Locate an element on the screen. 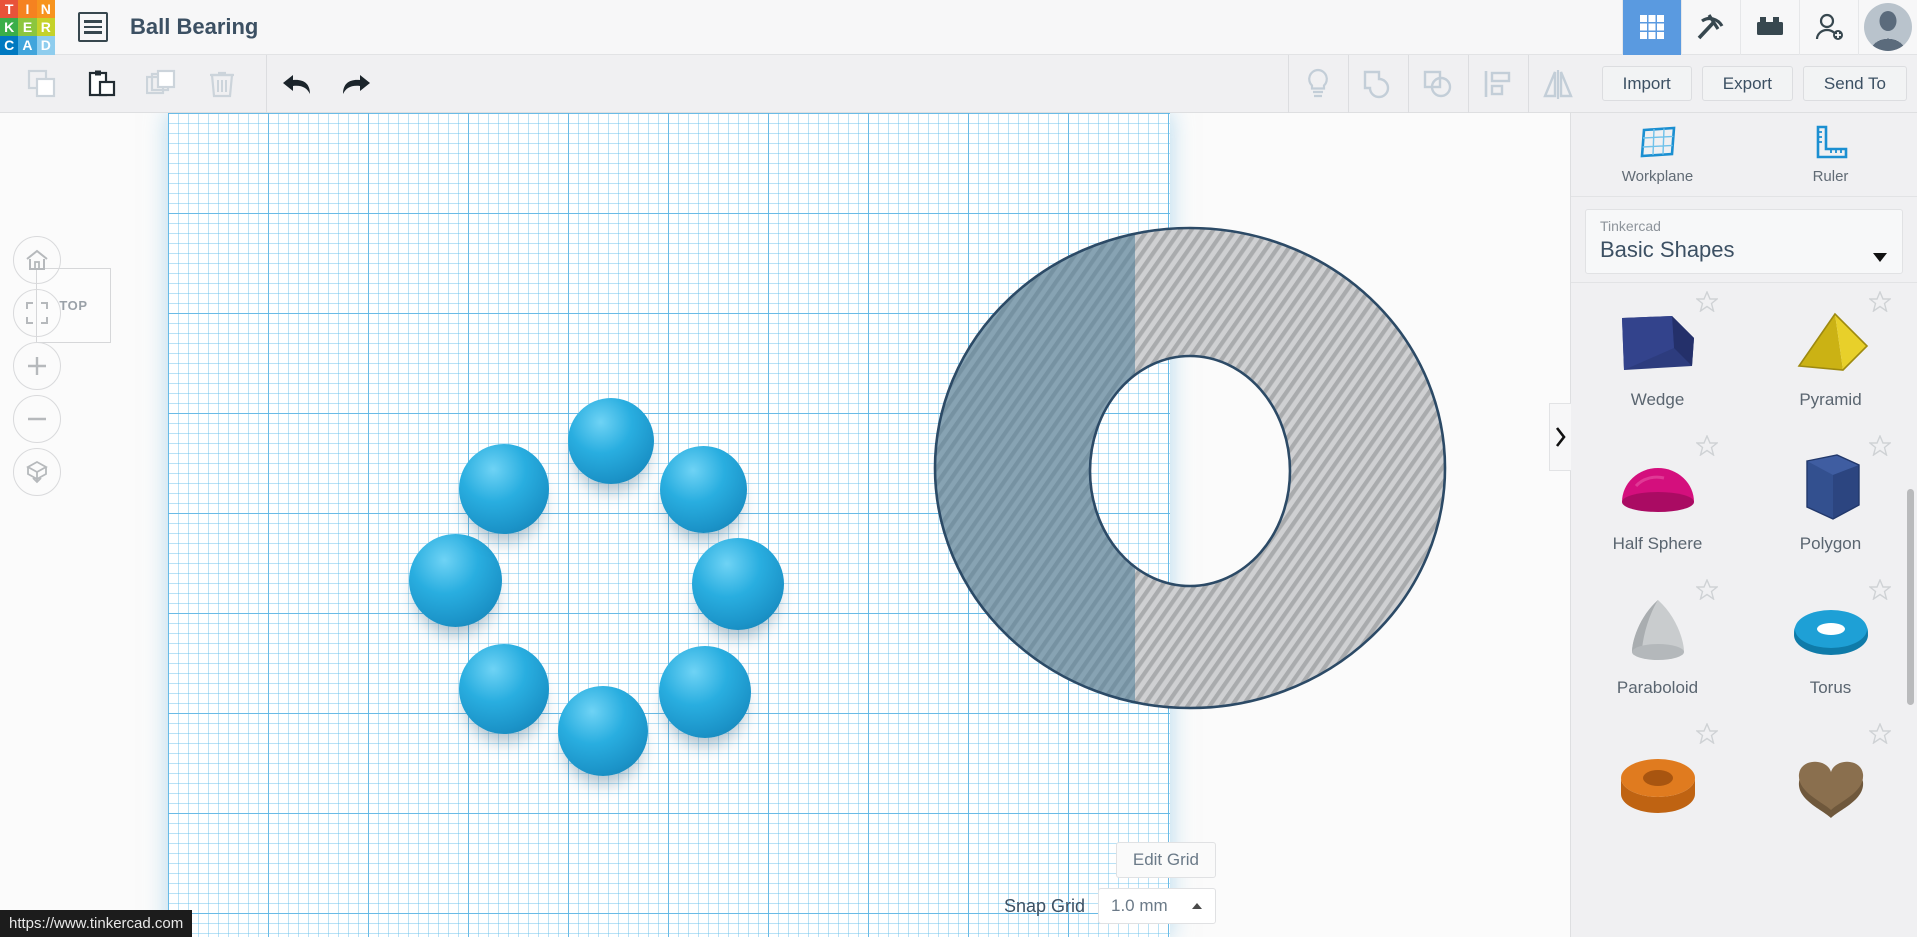 The height and width of the screenshot is (937, 1917). lego-brick-button is located at coordinates (1769, 27).